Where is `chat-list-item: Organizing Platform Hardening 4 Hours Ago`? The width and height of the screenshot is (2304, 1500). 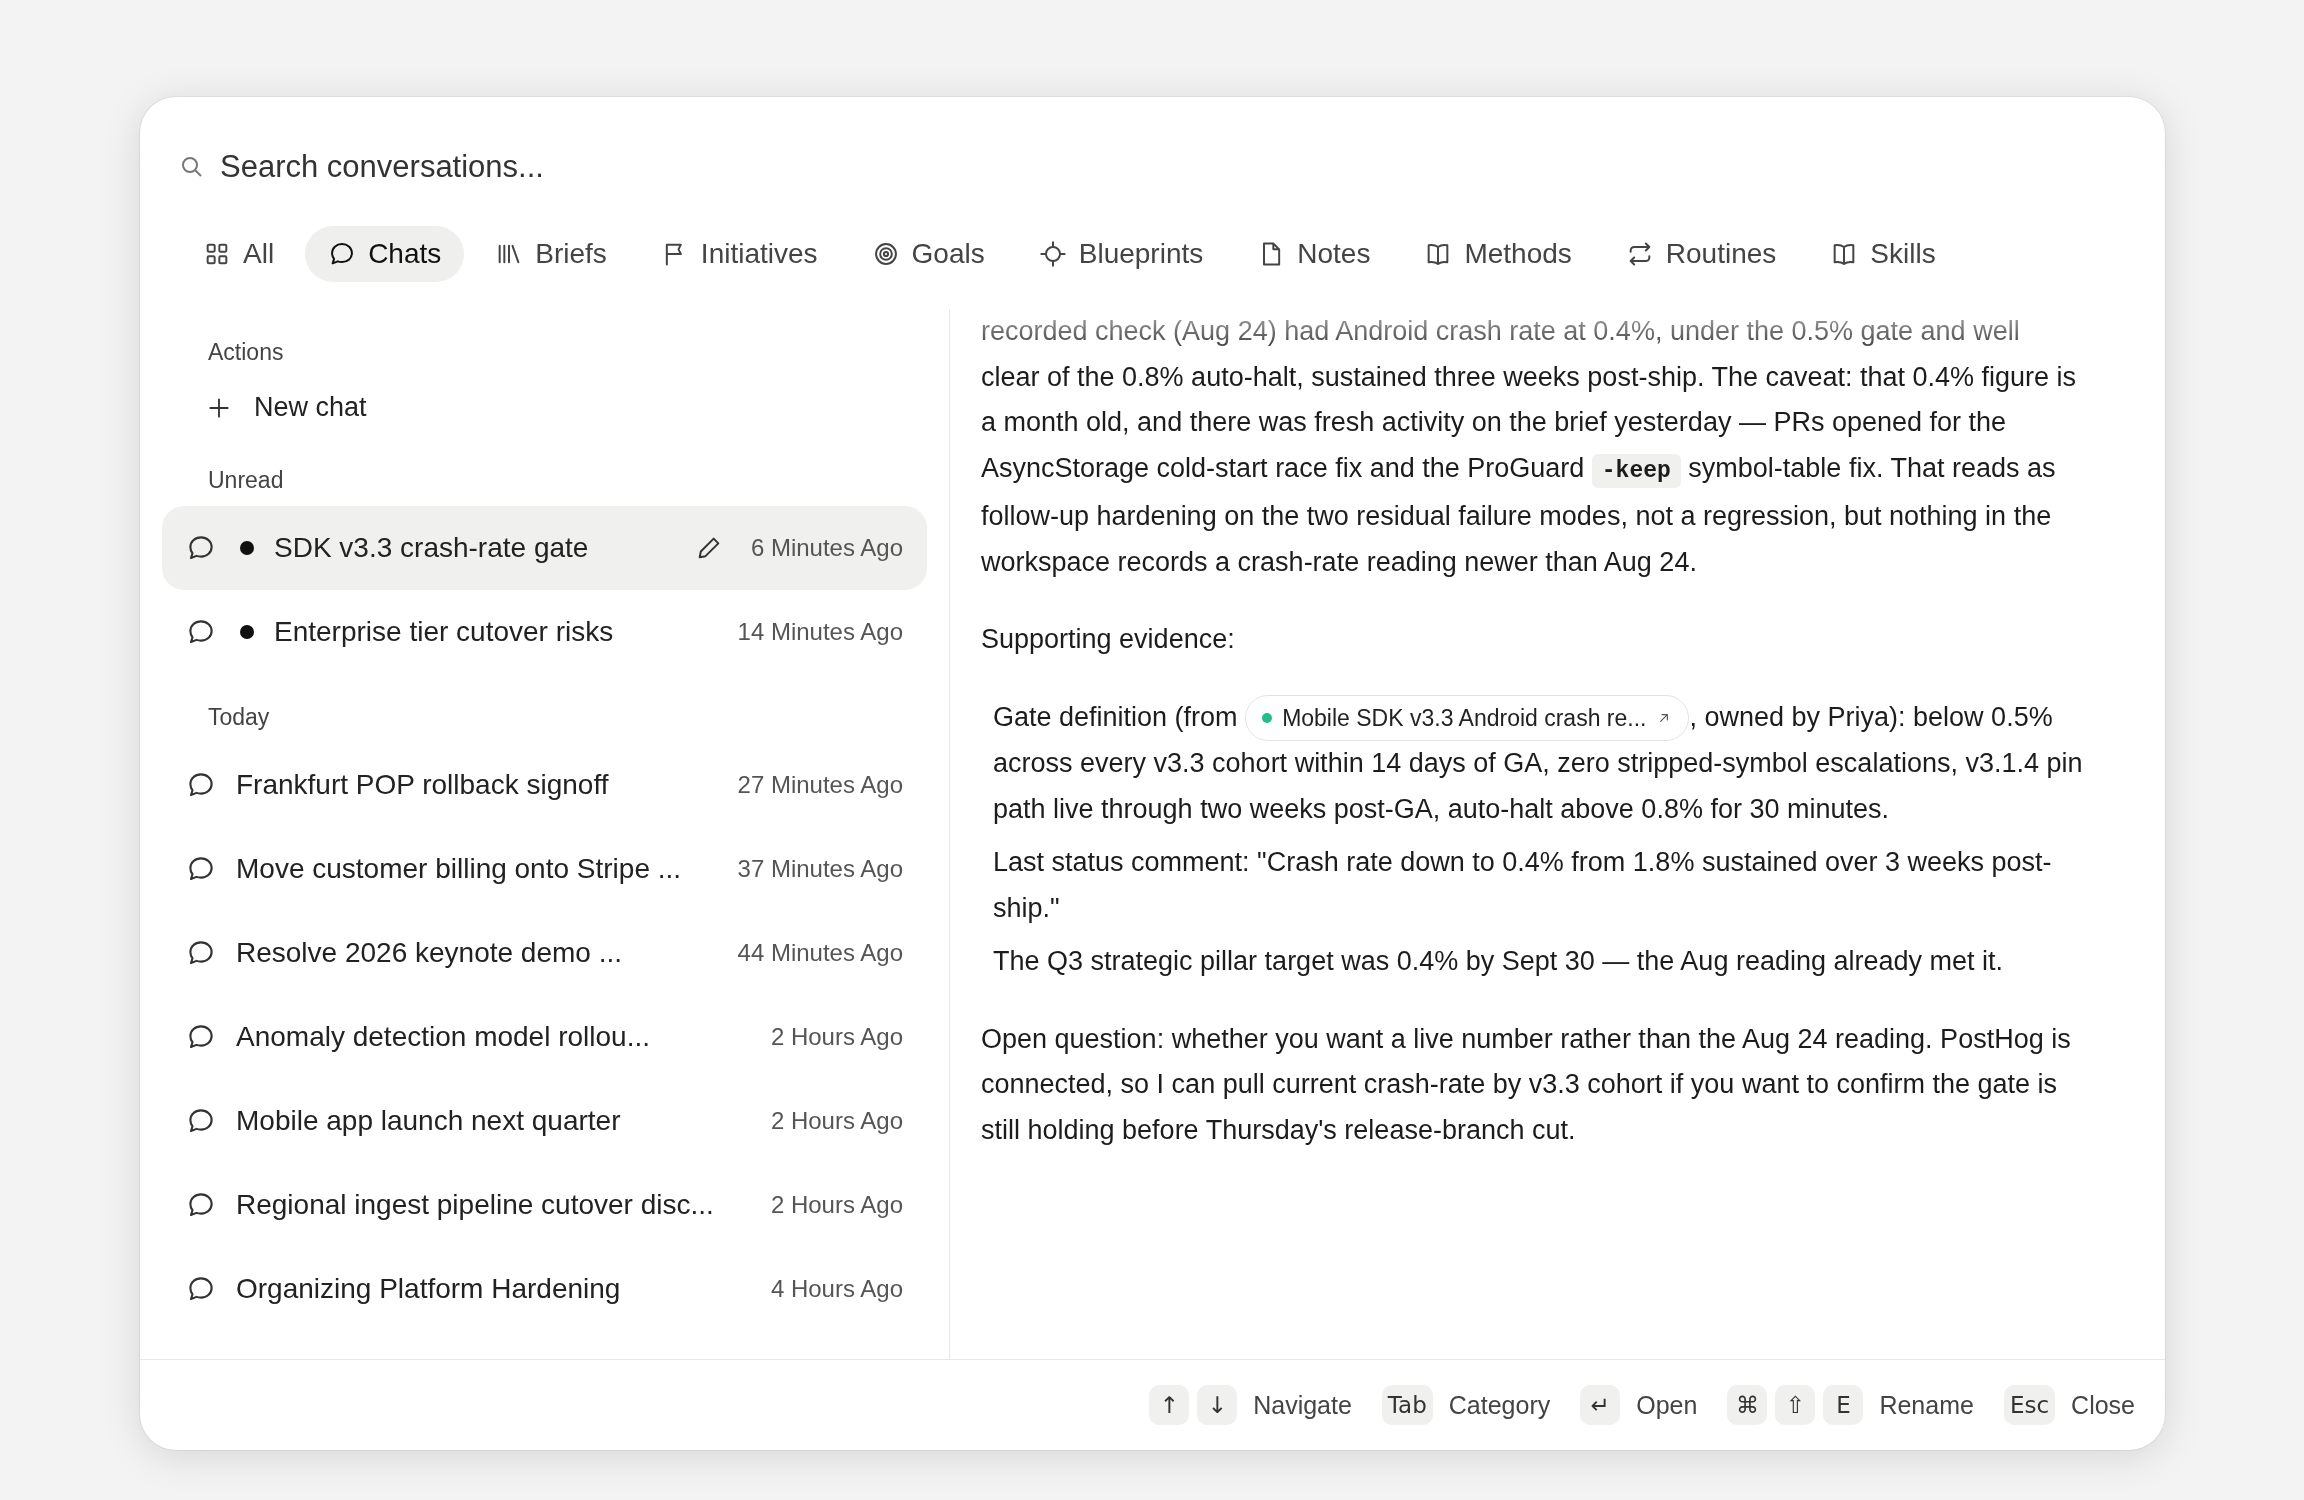
chat-list-item: Organizing Platform Hardening 4 Hours Ago is located at coordinates (544, 1289).